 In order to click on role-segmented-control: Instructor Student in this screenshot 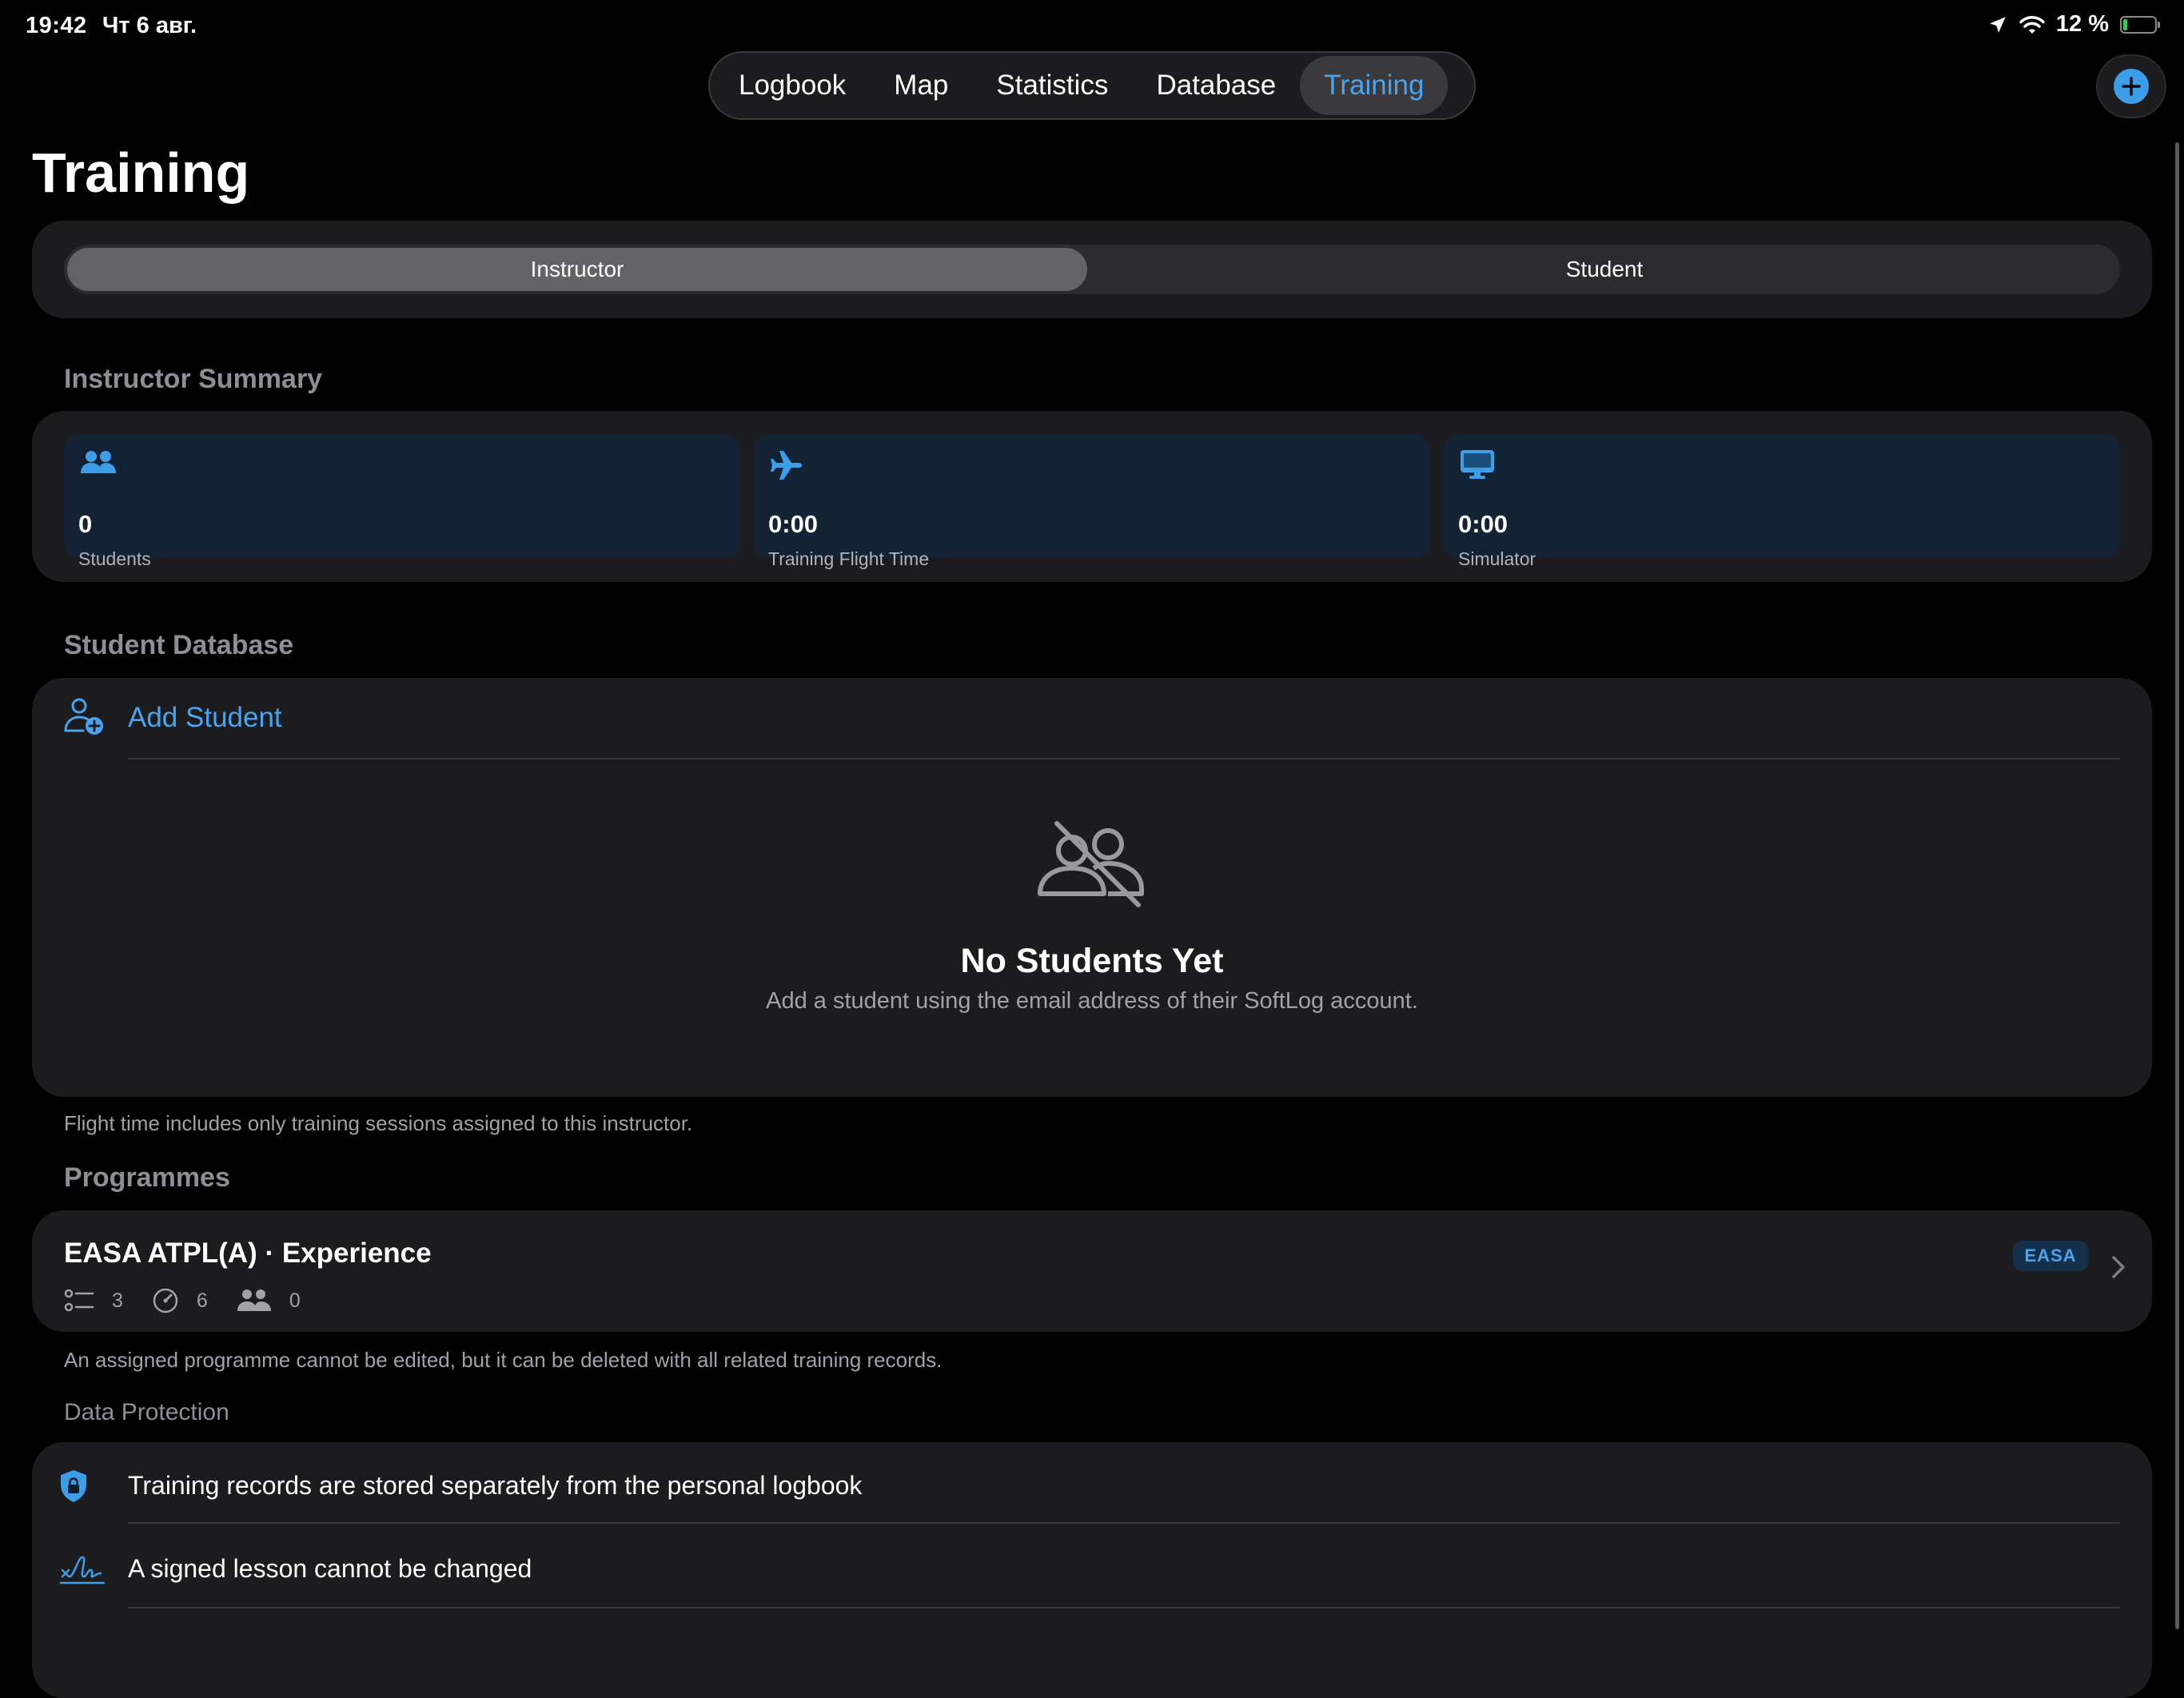, I will do `click(1092, 269)`.